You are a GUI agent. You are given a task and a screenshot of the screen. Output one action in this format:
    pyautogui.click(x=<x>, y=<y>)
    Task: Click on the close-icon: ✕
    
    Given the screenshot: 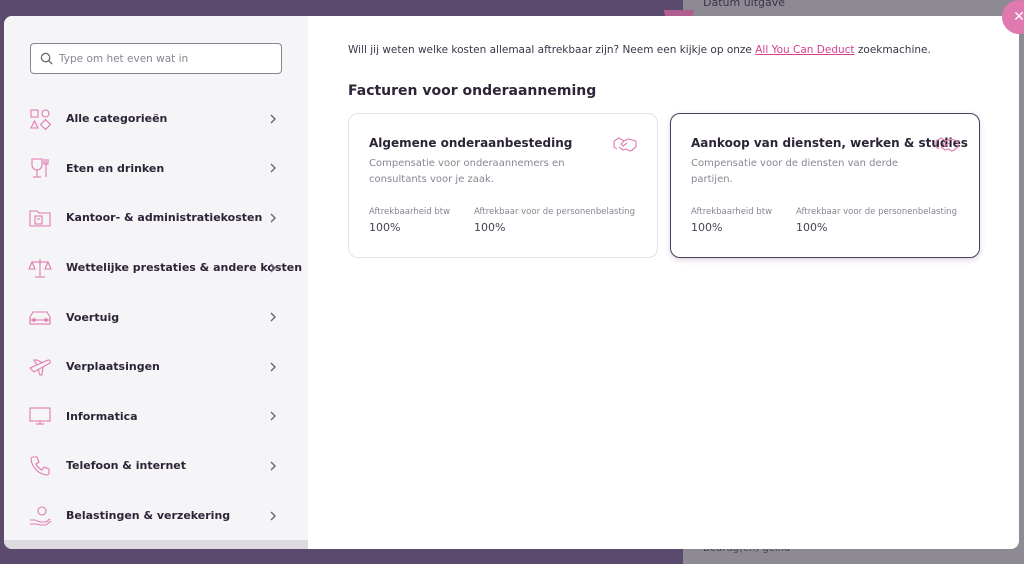 What is the action you would take?
    pyautogui.click(x=1018, y=17)
    